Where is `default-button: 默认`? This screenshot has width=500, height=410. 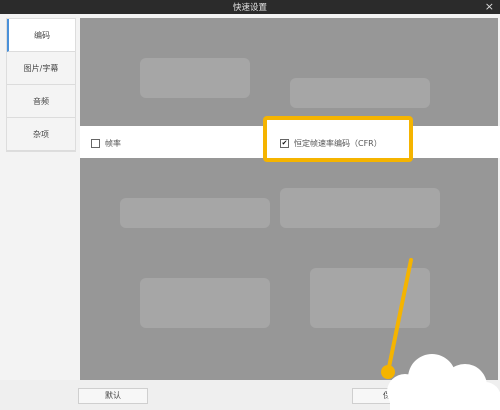 default-button: 默认 is located at coordinates (113, 396).